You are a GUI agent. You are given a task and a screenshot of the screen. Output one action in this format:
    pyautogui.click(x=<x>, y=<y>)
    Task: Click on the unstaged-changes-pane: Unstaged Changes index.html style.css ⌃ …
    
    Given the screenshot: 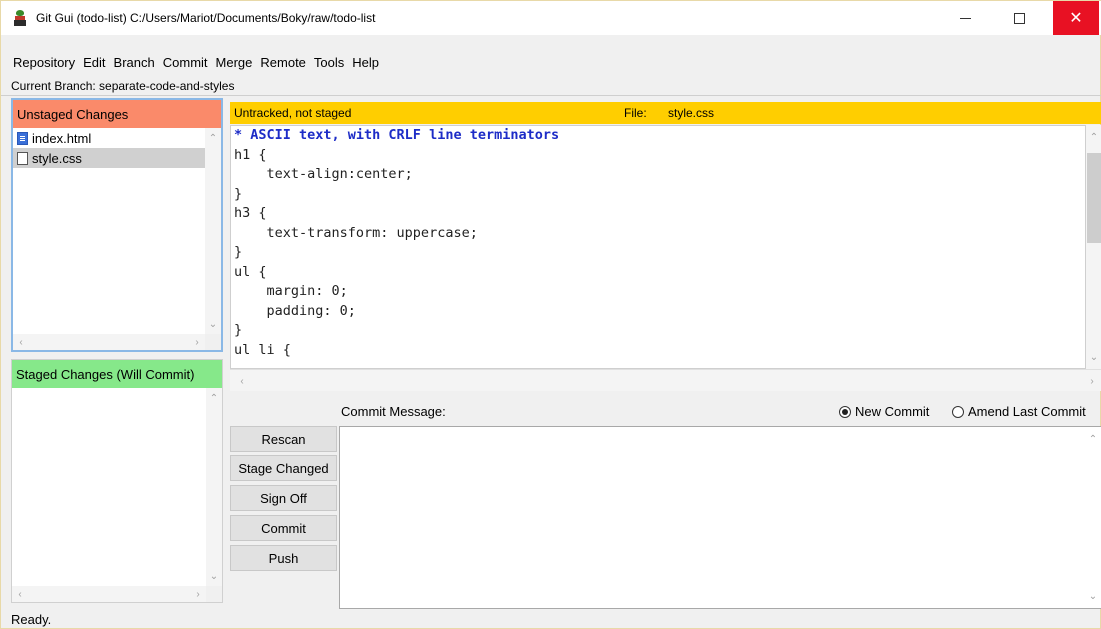 What is the action you would take?
    pyautogui.click(x=117, y=225)
    